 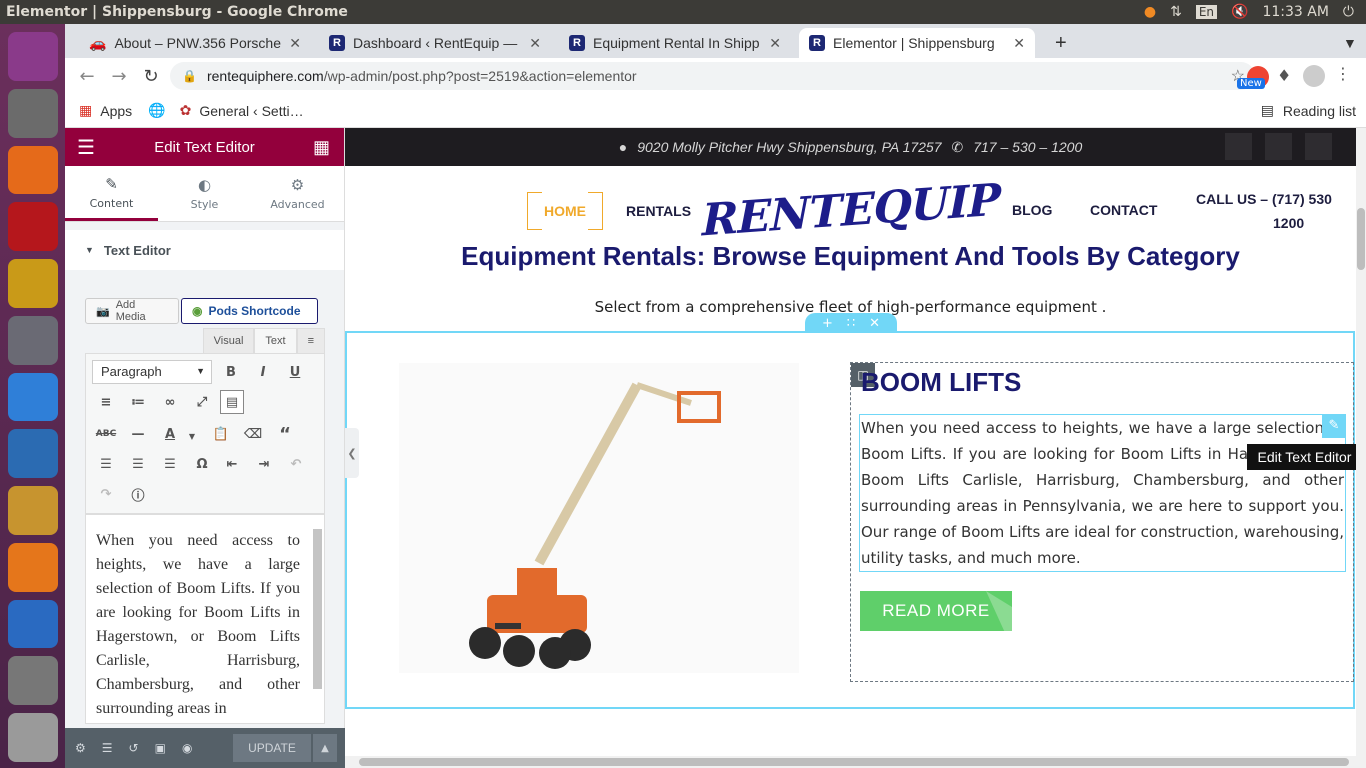 I want to click on paste-text-icon: 📋, so click(x=221, y=434).